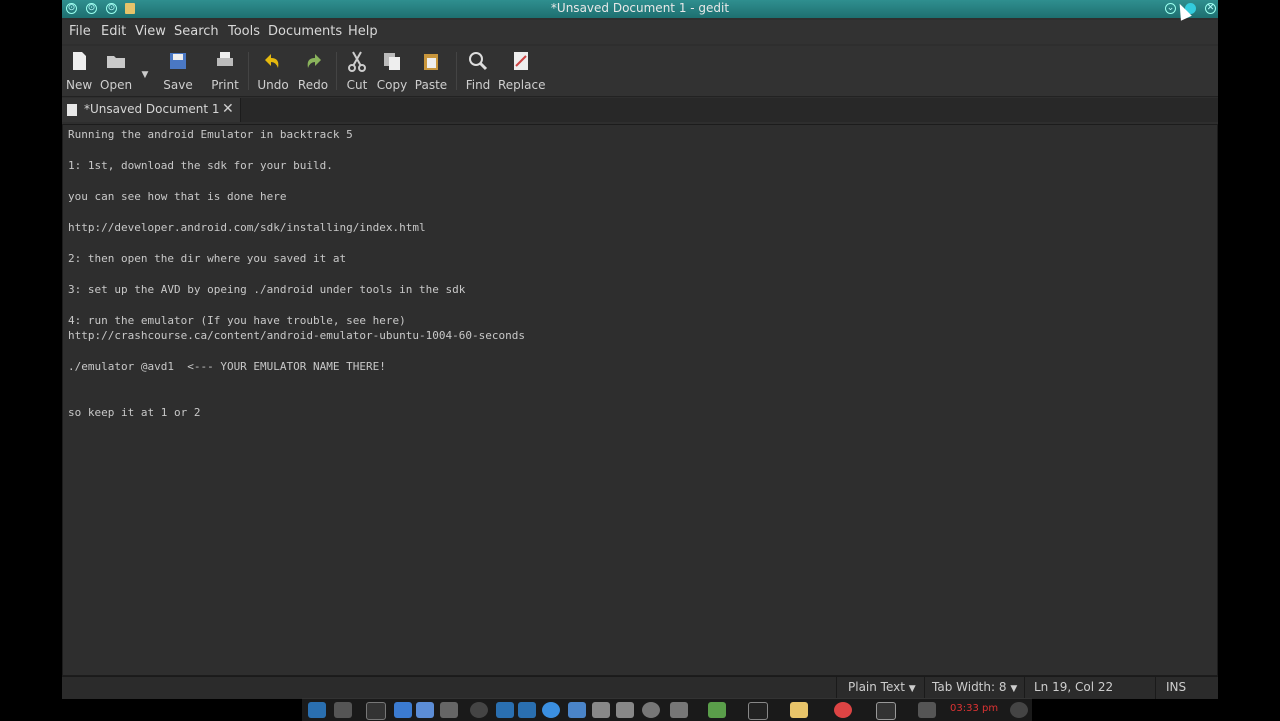 This screenshot has width=1280, height=721. I want to click on volume-icon, so click(625, 710).